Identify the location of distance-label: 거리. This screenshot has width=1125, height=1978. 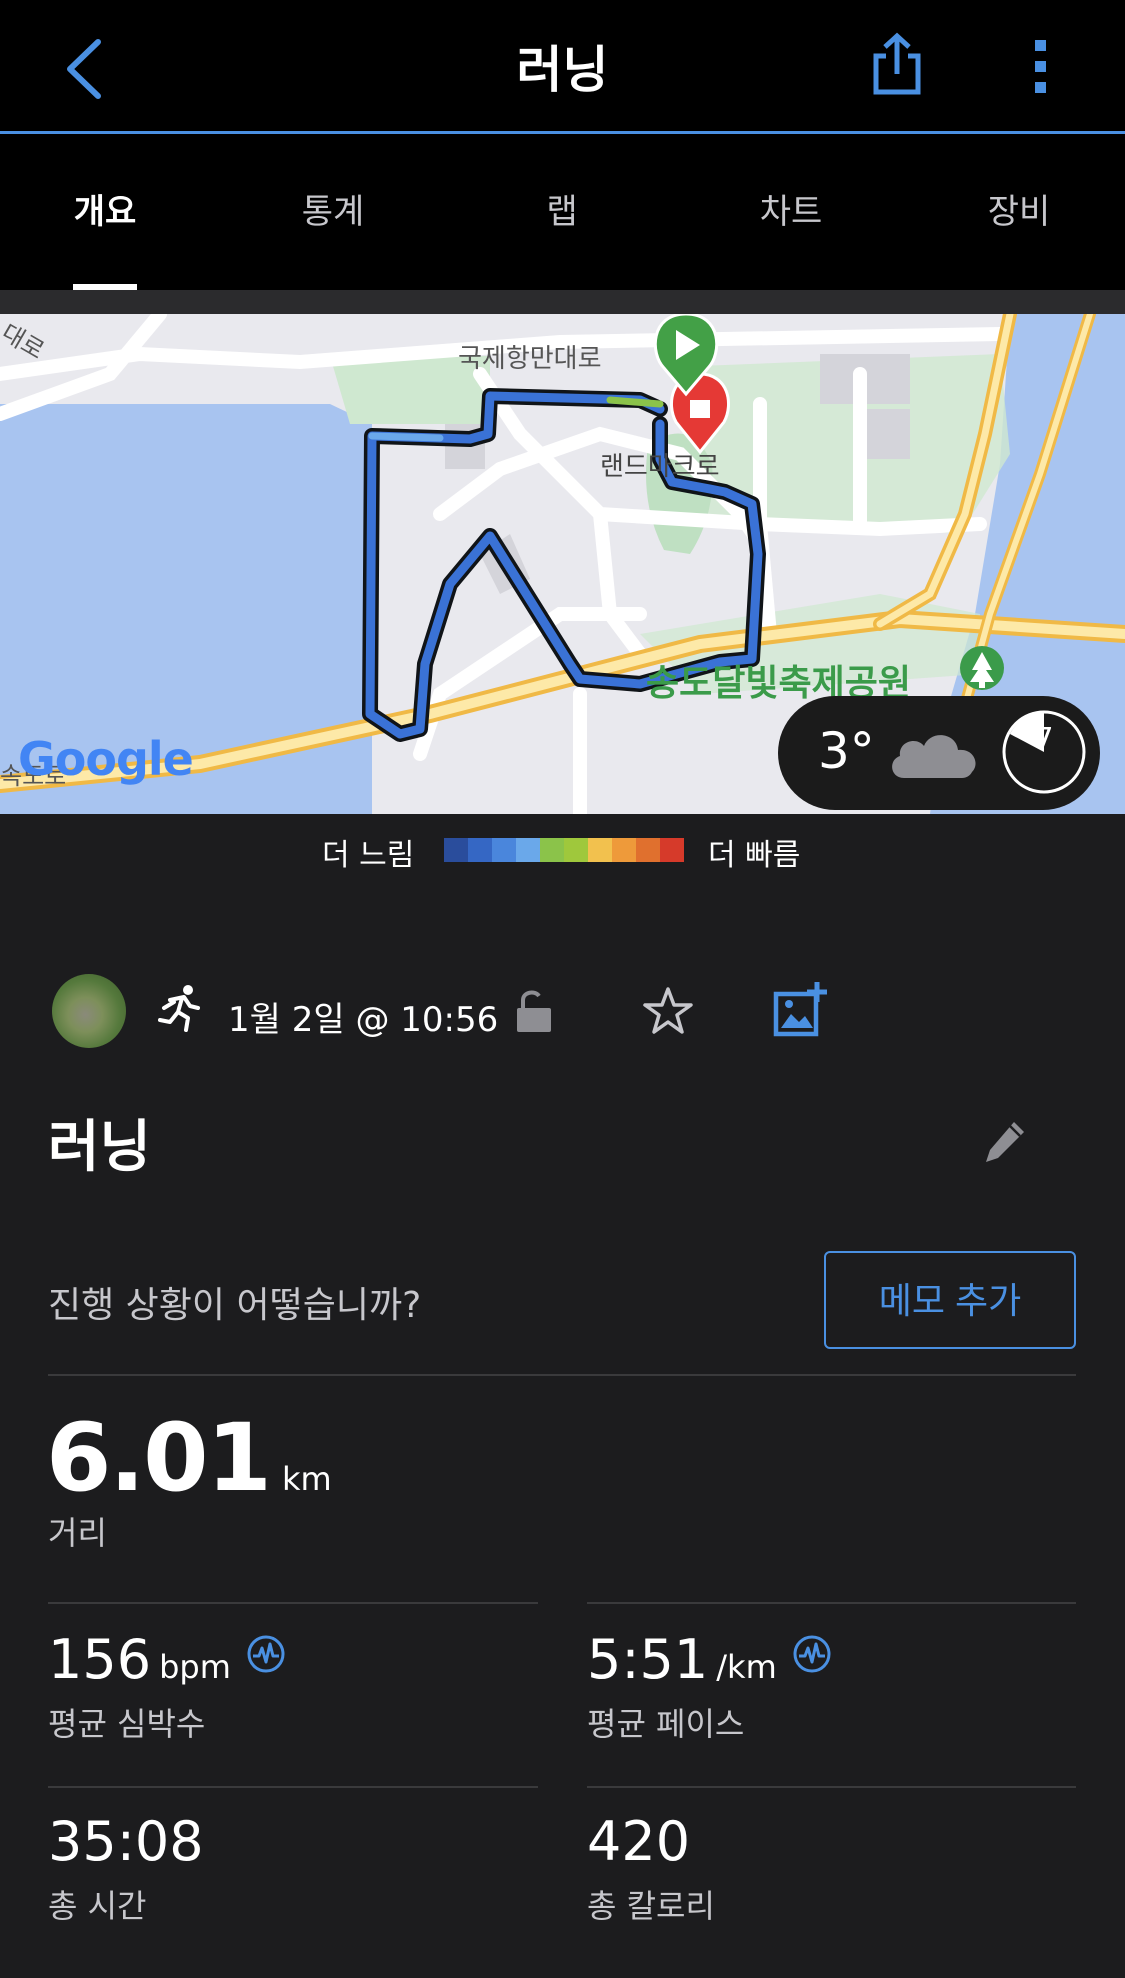
(77, 1533).